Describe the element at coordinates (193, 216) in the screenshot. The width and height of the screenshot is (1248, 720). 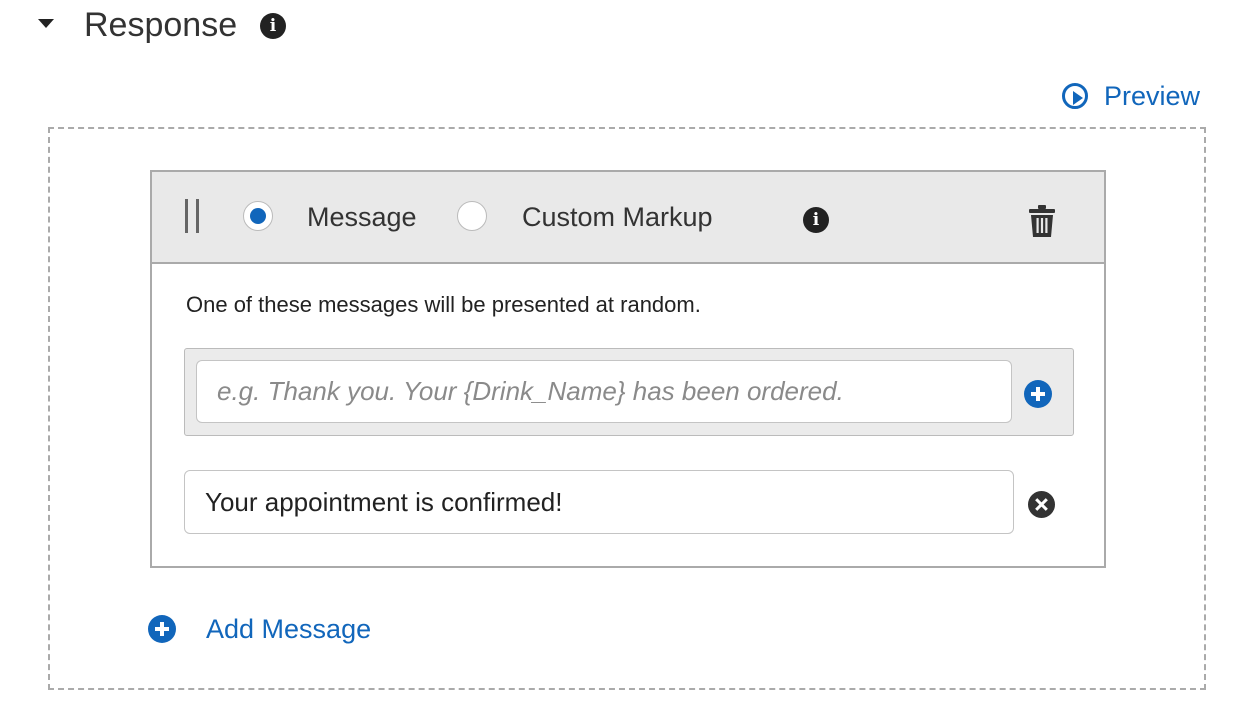
I see `drag-handle-icon` at that location.